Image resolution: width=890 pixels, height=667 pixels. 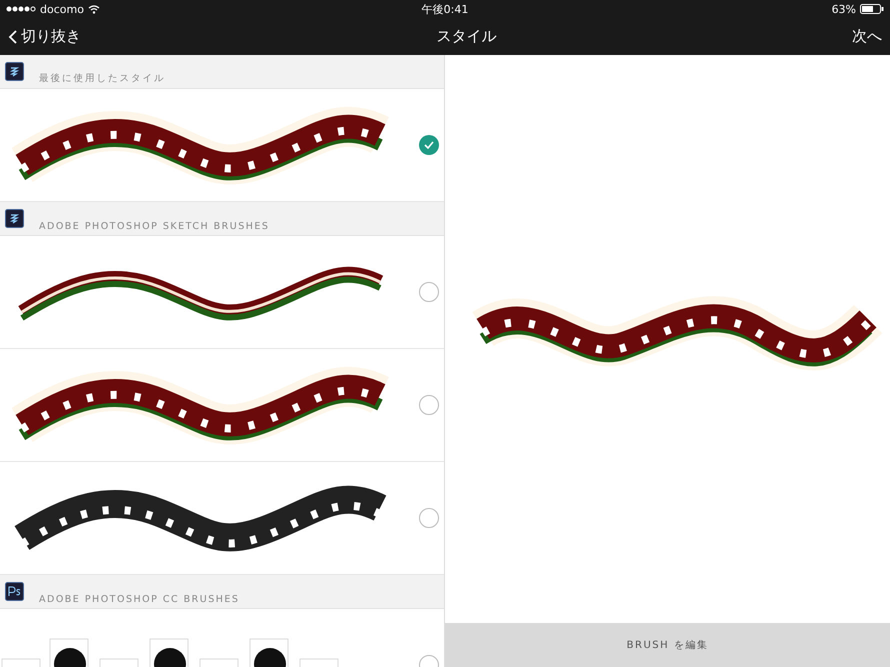 What do you see at coordinates (21, 9) in the screenshot?
I see `signal-icon` at bounding box center [21, 9].